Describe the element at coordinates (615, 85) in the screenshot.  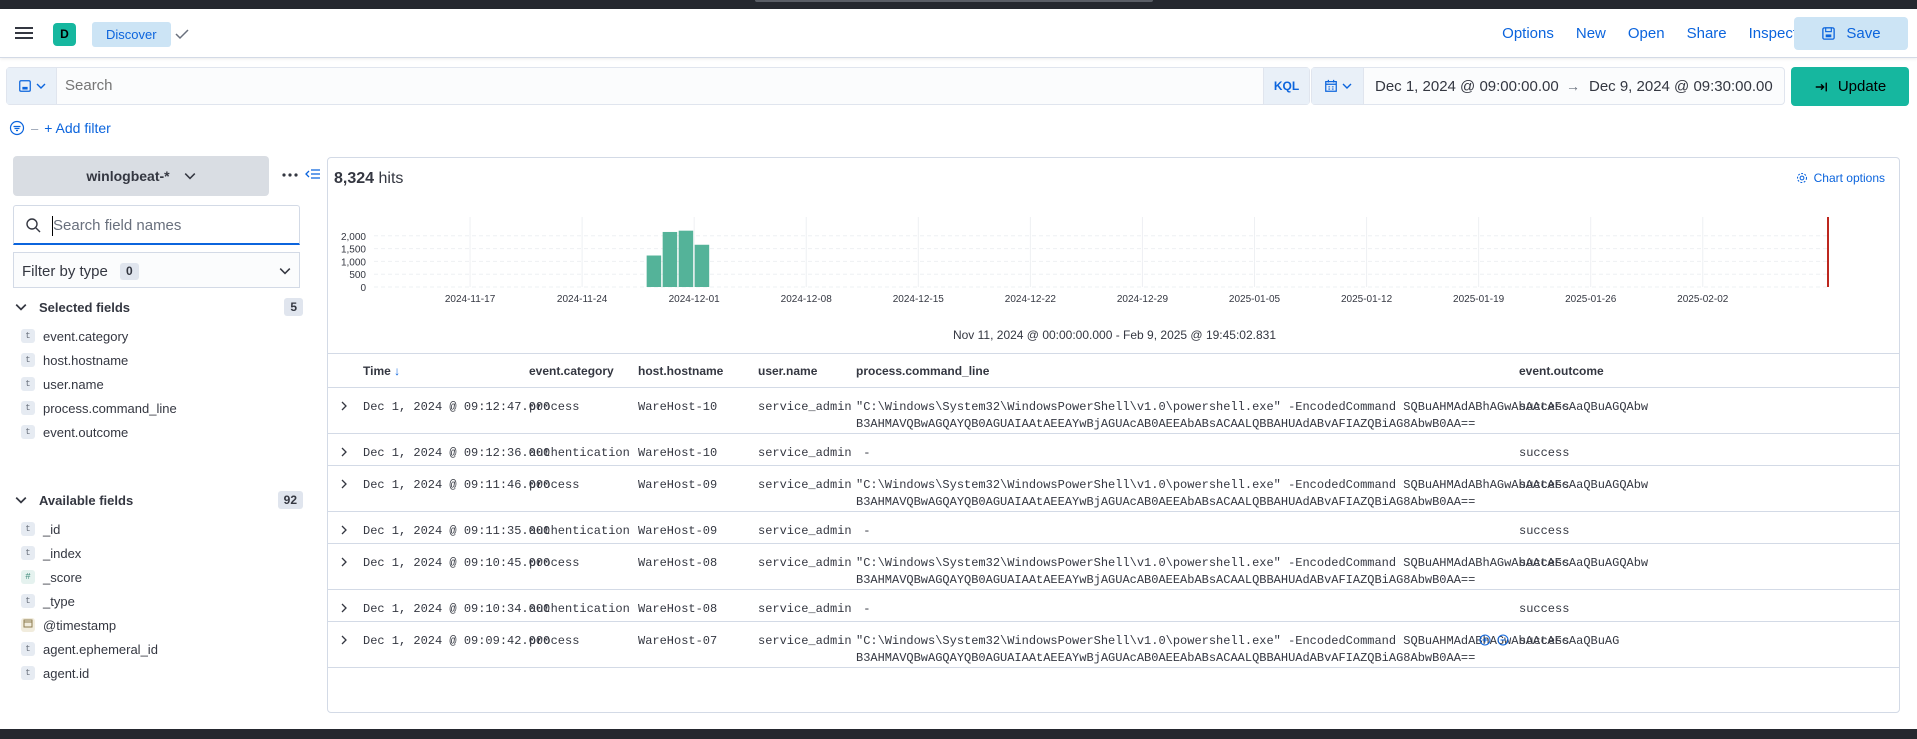
I see `search-input` at that location.